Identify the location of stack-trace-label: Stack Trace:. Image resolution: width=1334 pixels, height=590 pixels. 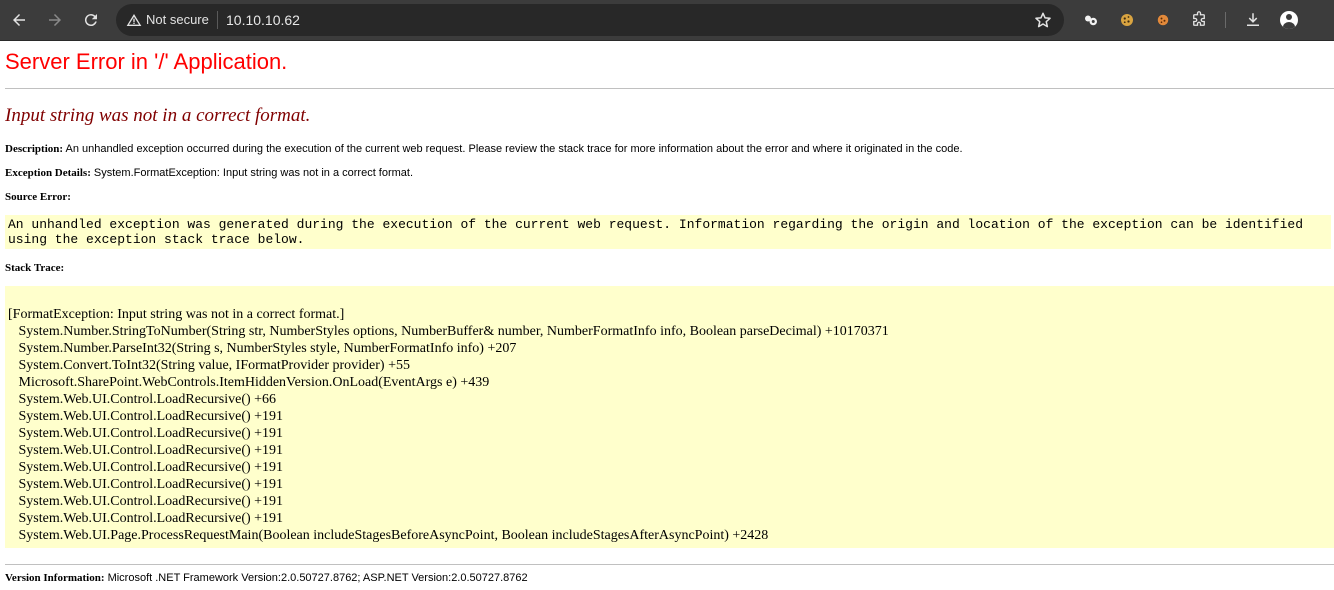
(35, 268).